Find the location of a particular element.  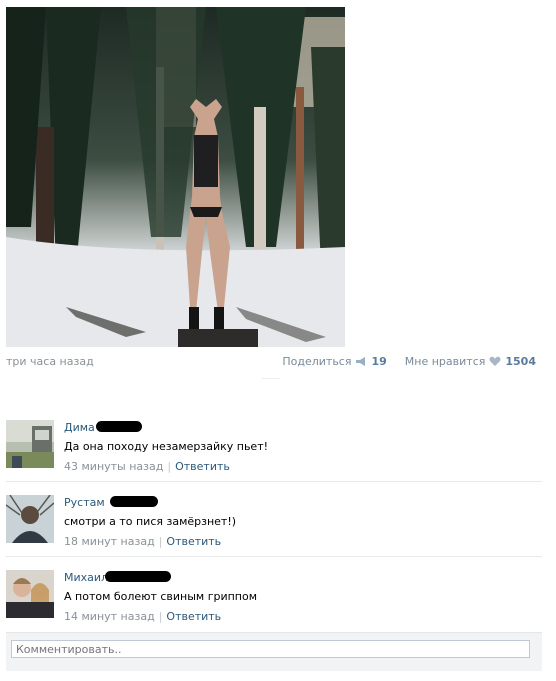

comment-composer is located at coordinates (274, 651).